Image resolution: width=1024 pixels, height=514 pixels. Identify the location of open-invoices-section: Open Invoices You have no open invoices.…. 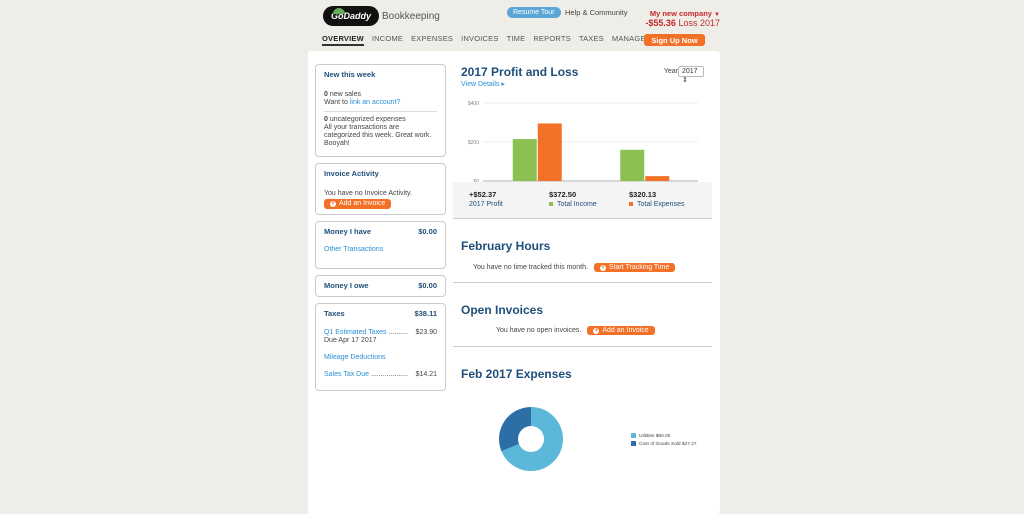
(582, 314).